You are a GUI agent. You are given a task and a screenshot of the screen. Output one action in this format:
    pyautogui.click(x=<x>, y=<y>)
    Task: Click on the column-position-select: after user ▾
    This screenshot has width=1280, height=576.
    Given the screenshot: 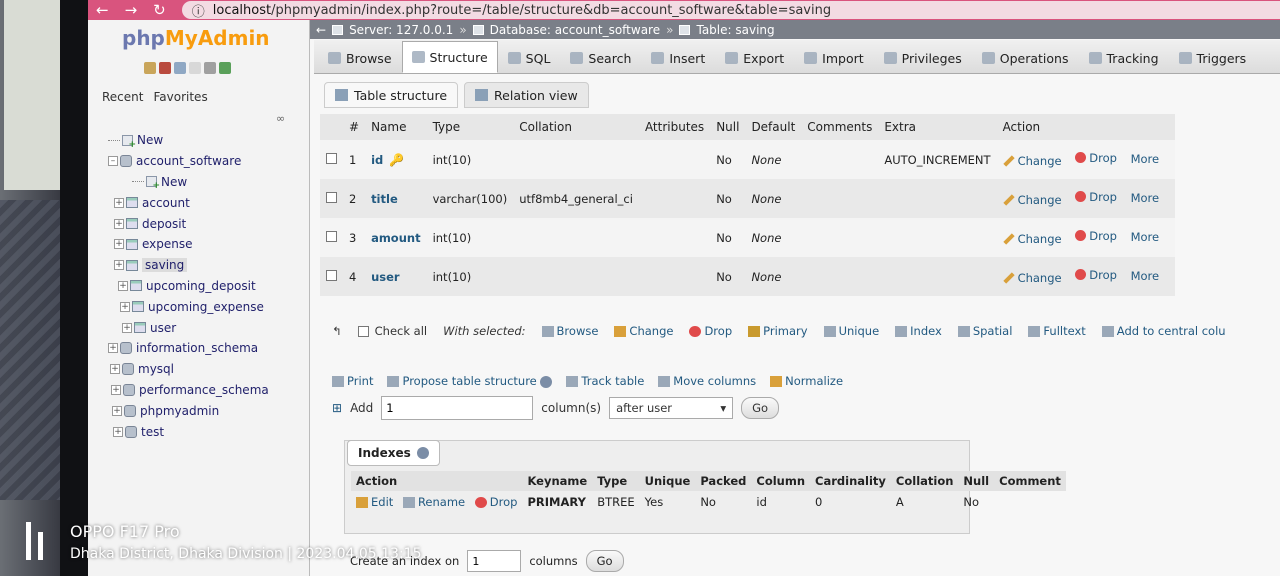 What is the action you would take?
    pyautogui.click(x=671, y=408)
    